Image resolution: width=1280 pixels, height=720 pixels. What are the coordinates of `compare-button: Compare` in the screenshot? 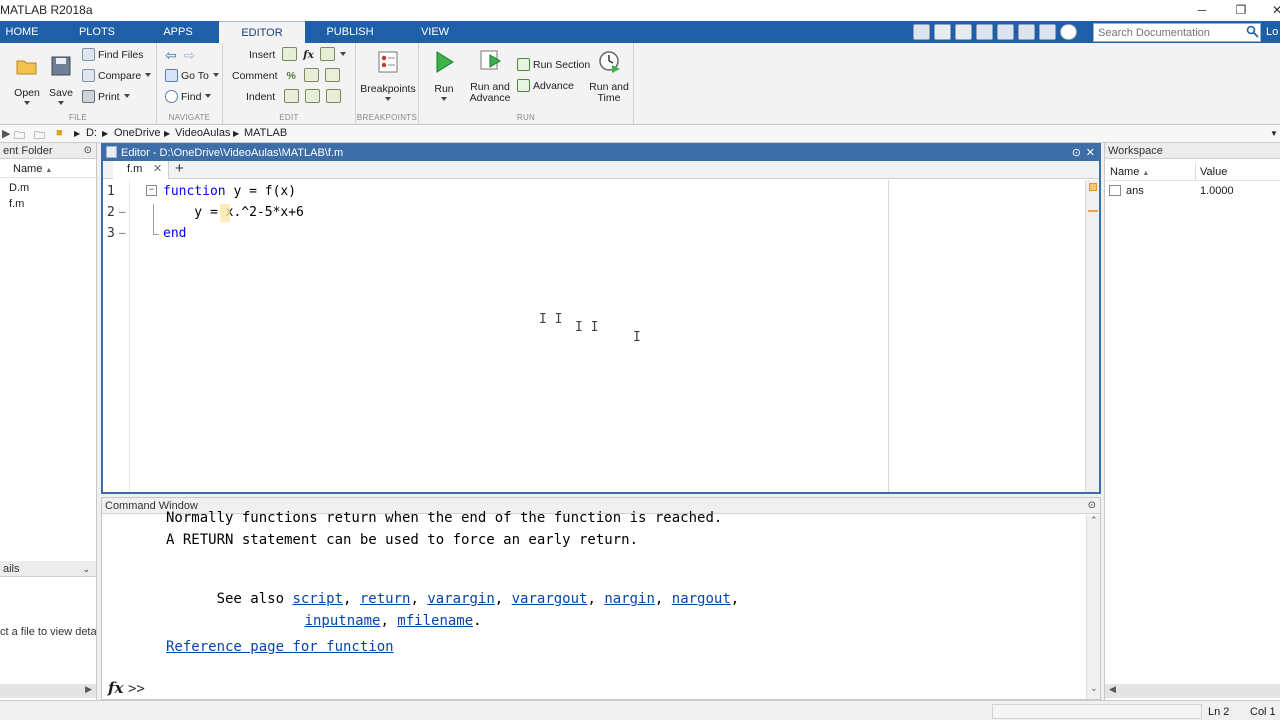 It's located at (117, 76).